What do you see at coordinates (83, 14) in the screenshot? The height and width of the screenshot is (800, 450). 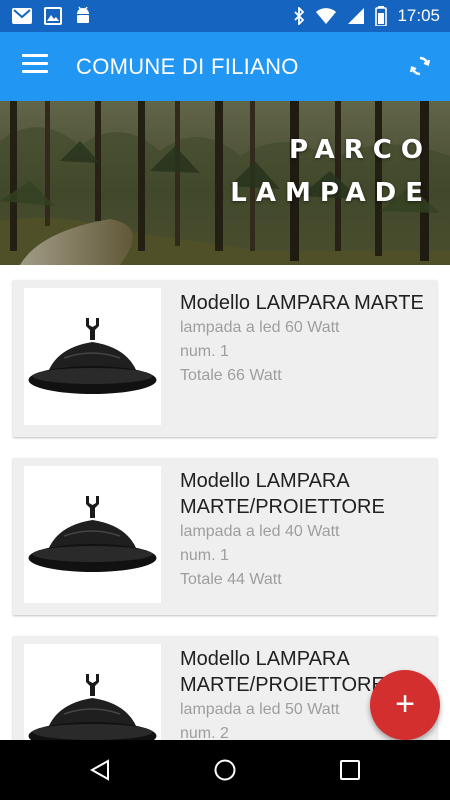 I see `android-icon` at bounding box center [83, 14].